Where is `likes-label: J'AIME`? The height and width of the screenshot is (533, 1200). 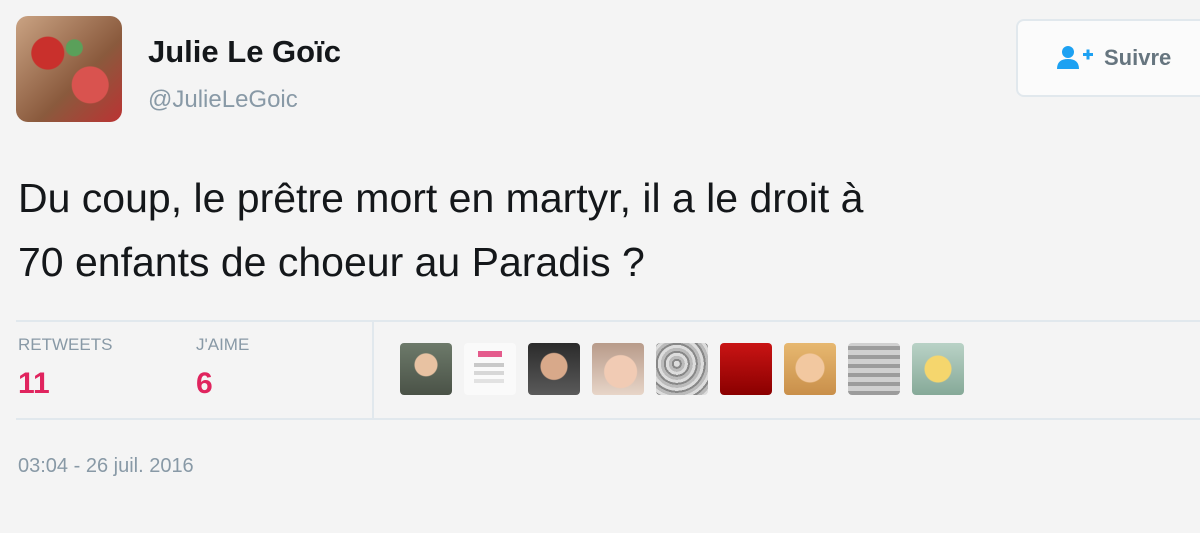
likes-label: J'AIME is located at coordinates (223, 344).